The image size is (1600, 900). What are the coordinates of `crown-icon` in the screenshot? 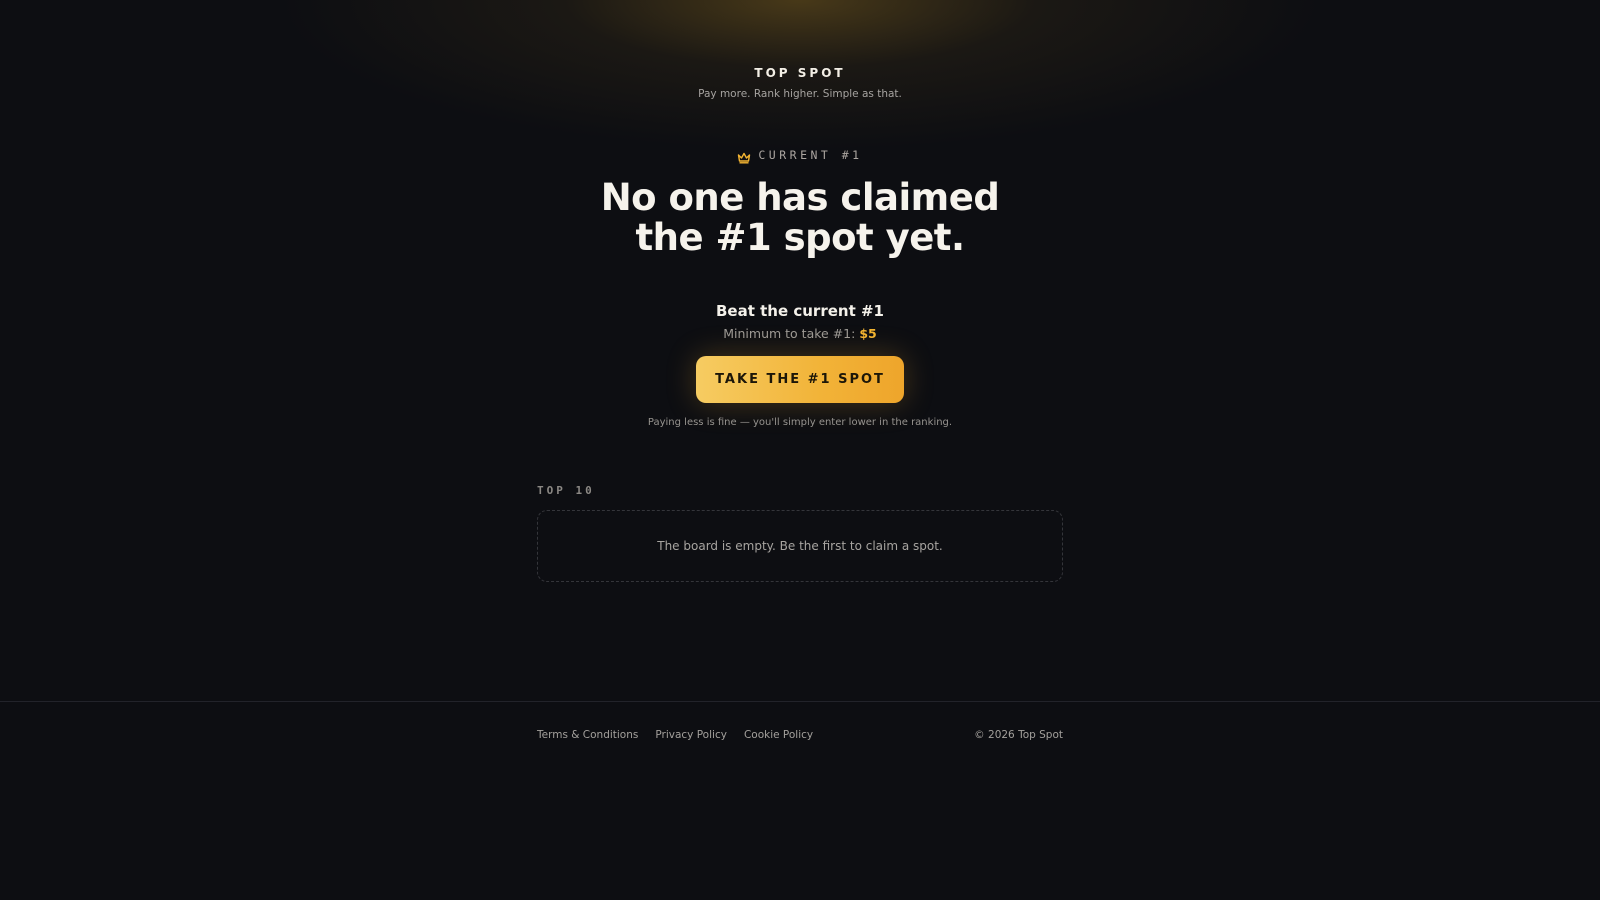 It's located at (744, 156).